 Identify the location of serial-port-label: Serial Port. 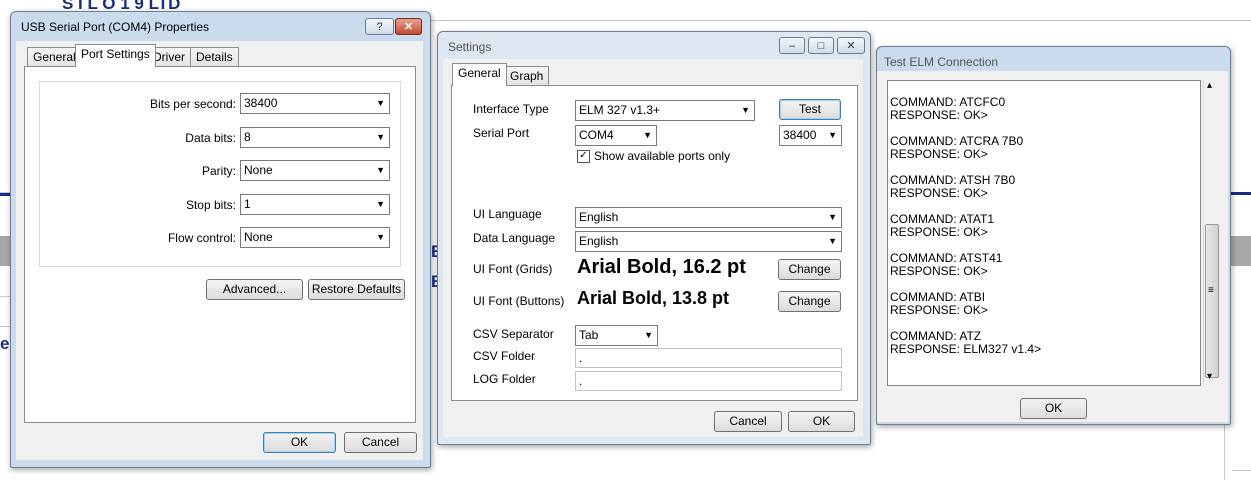
(501, 133).